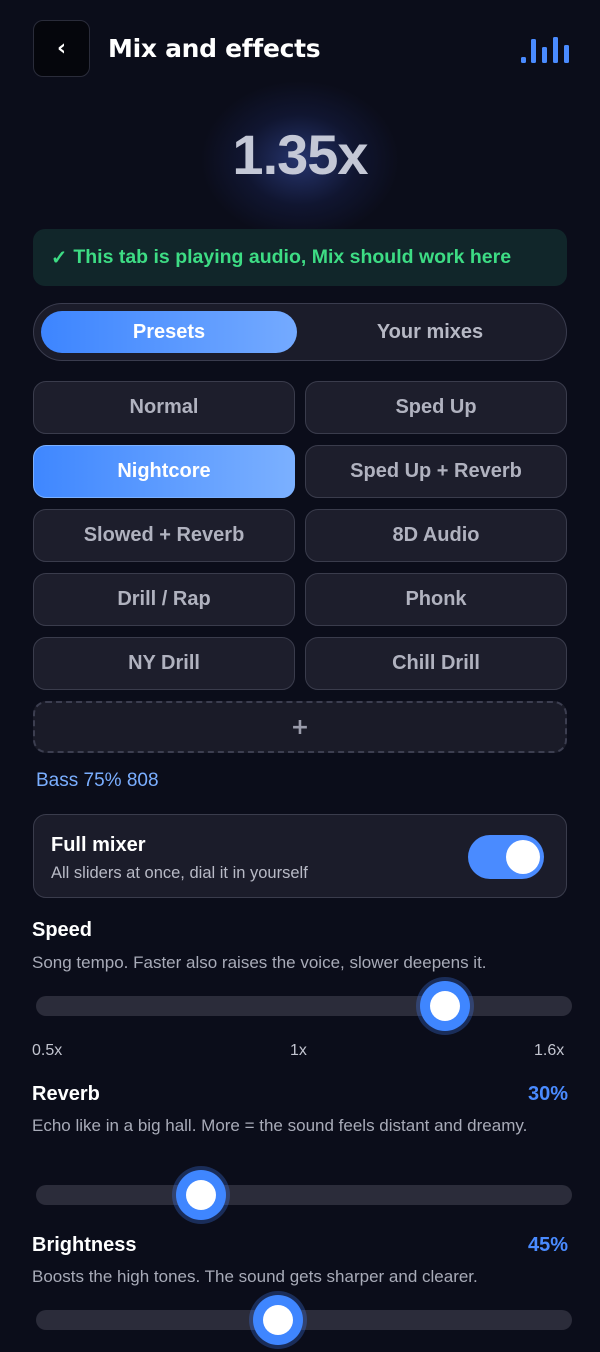 This screenshot has width=600, height=1352. Describe the element at coordinates (436, 407) in the screenshot. I see `preset-sped-up: Sped Up` at that location.